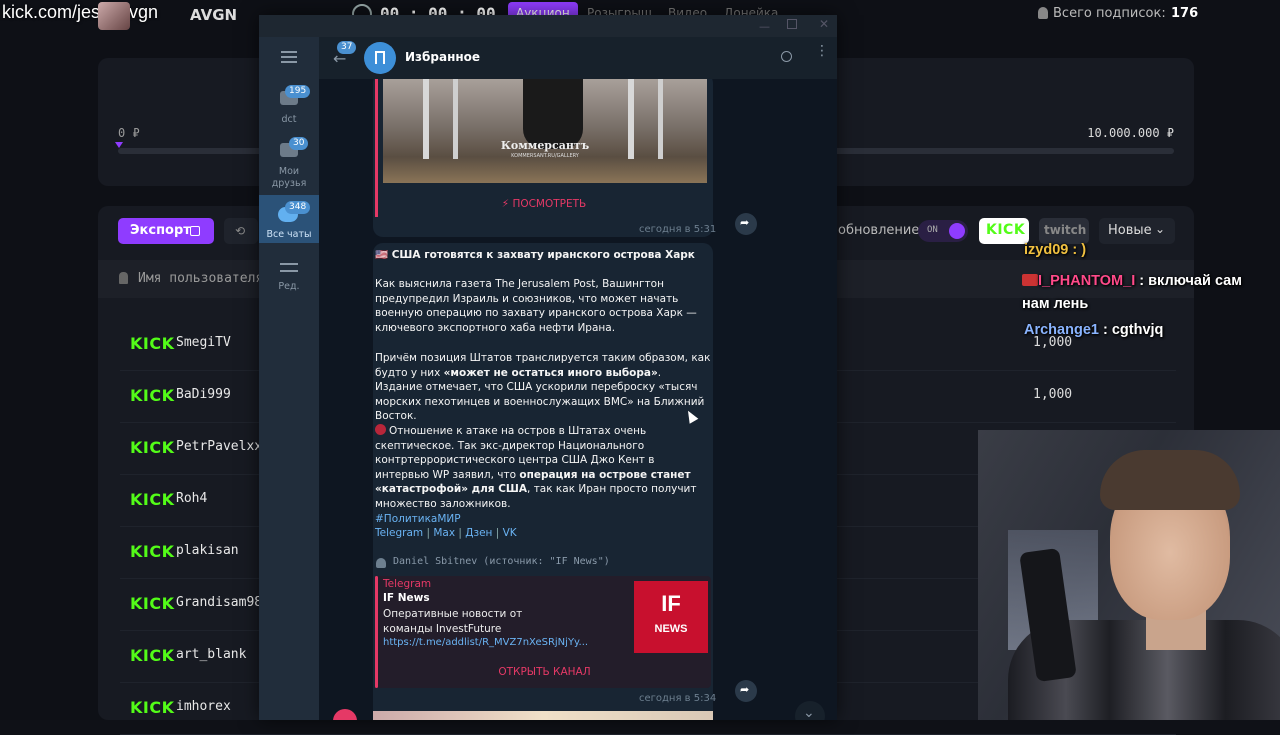 This screenshot has height=735, width=1280. Describe the element at coordinates (1137, 330) in the screenshot. I see `chat-text: cgthvjq` at that location.